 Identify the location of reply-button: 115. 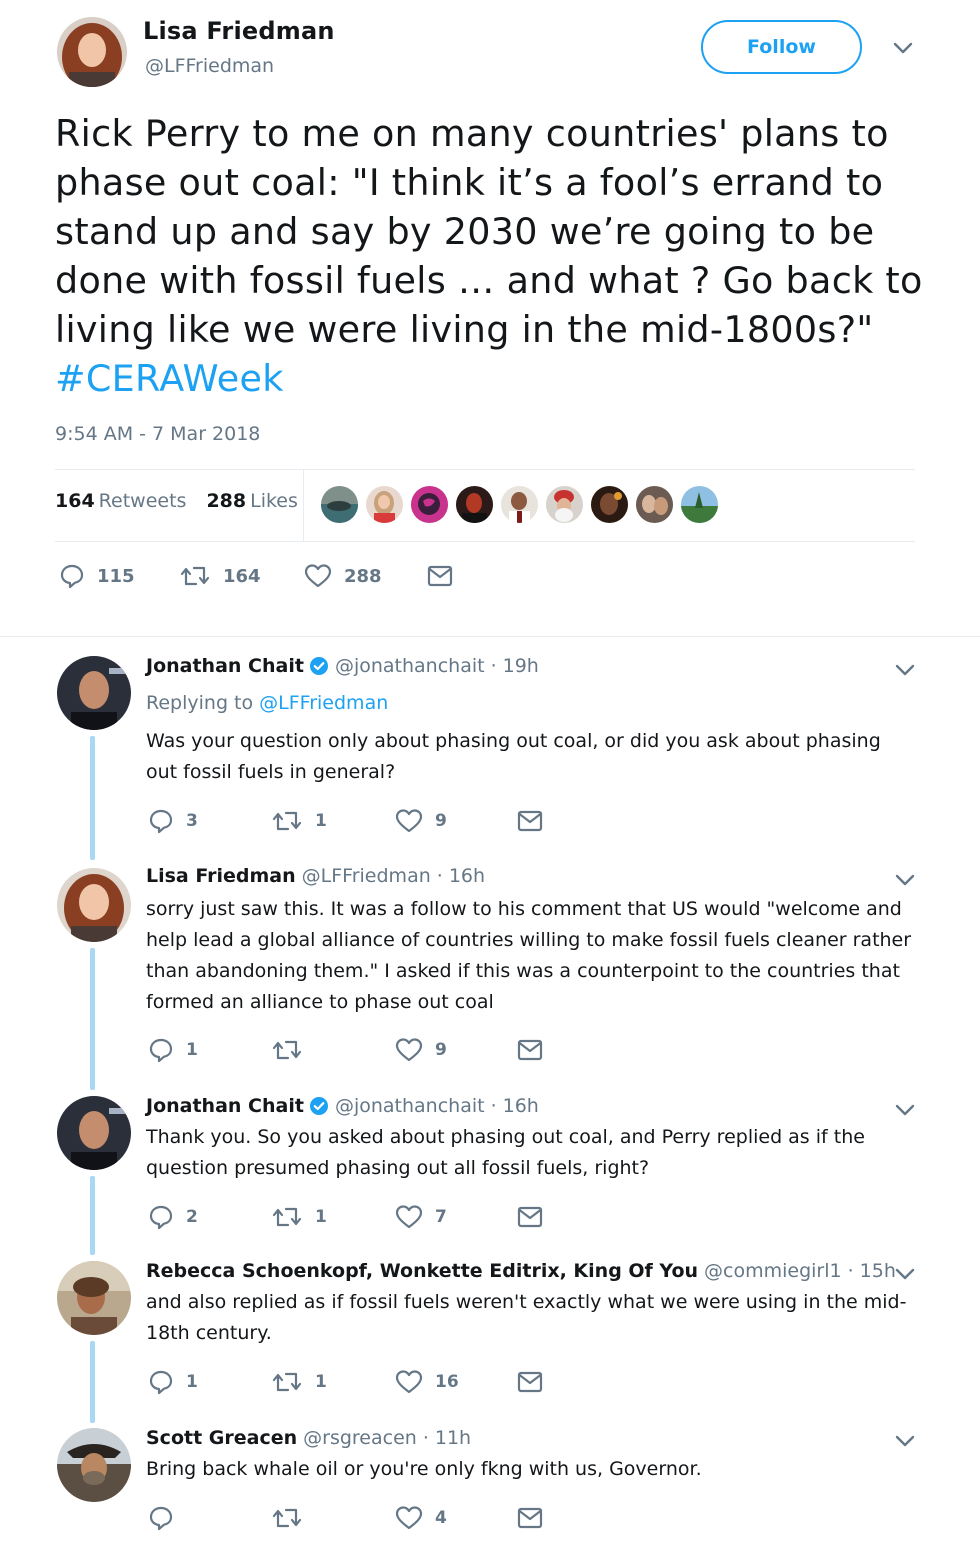
(119, 576).